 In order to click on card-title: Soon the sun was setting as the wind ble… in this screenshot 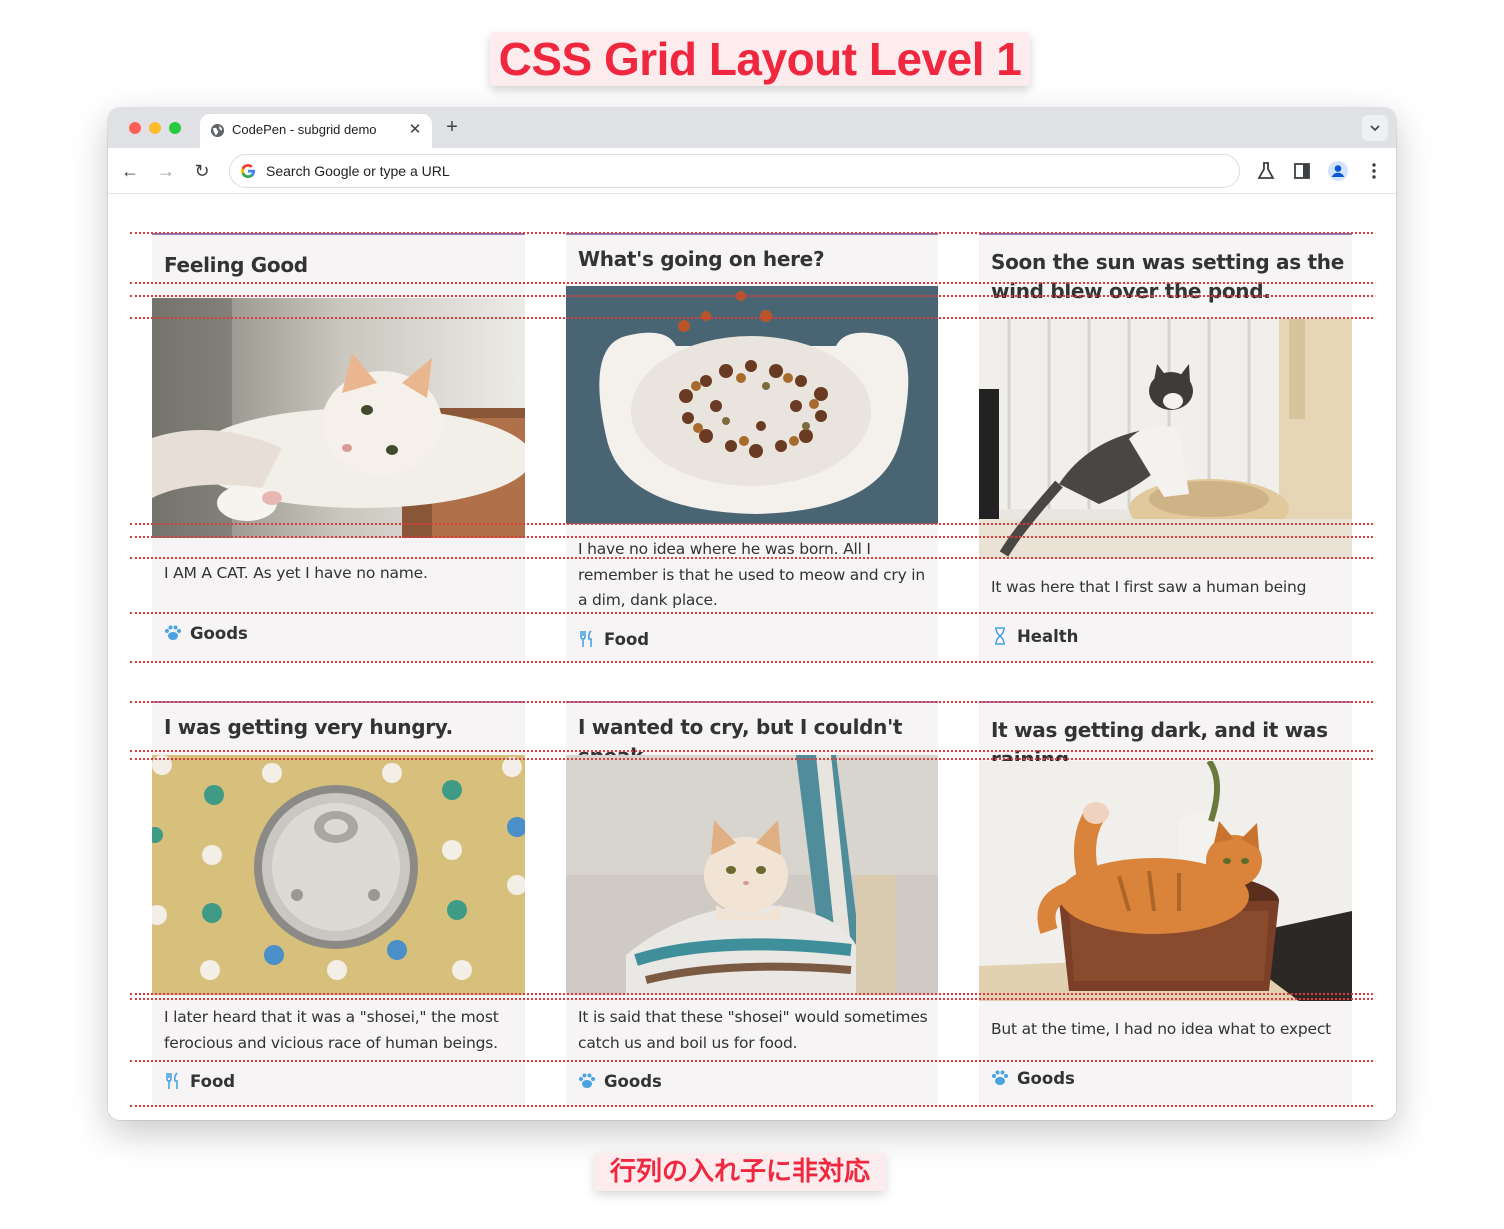, I will do `click(1167, 276)`.